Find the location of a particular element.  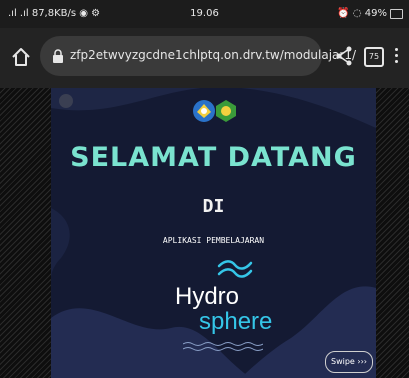

status-bar: .ıl .ıl 87,8KB/s ◉ ⚙ 19.06 ⏰ ◌ 49% is located at coordinates (204, 14).